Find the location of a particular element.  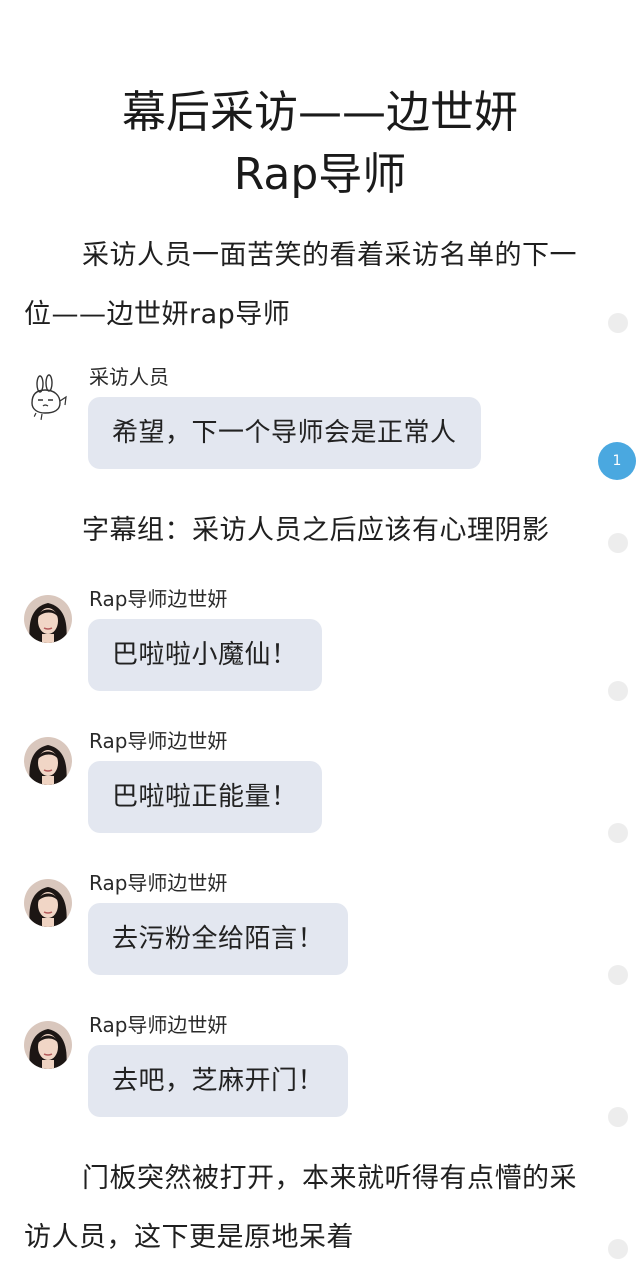

article-title-line-1: 幕后采访——边世妍 is located at coordinates (320, 112).